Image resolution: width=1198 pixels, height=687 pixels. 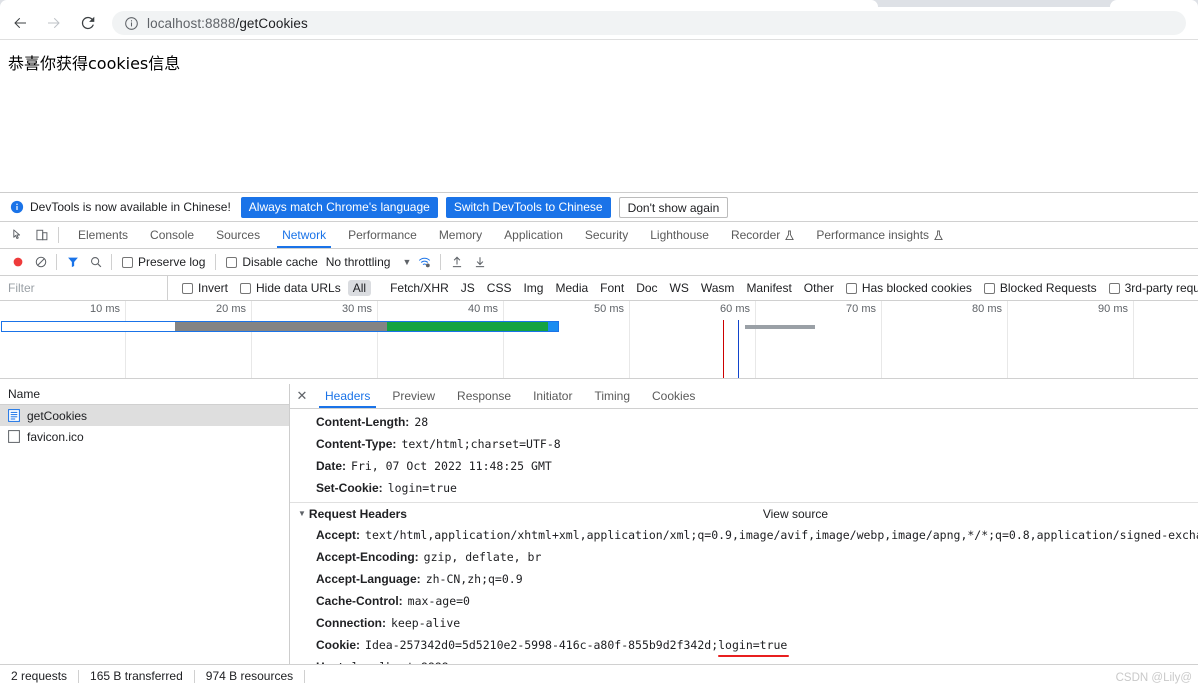 What do you see at coordinates (20, 23) in the screenshot?
I see `back-button` at bounding box center [20, 23].